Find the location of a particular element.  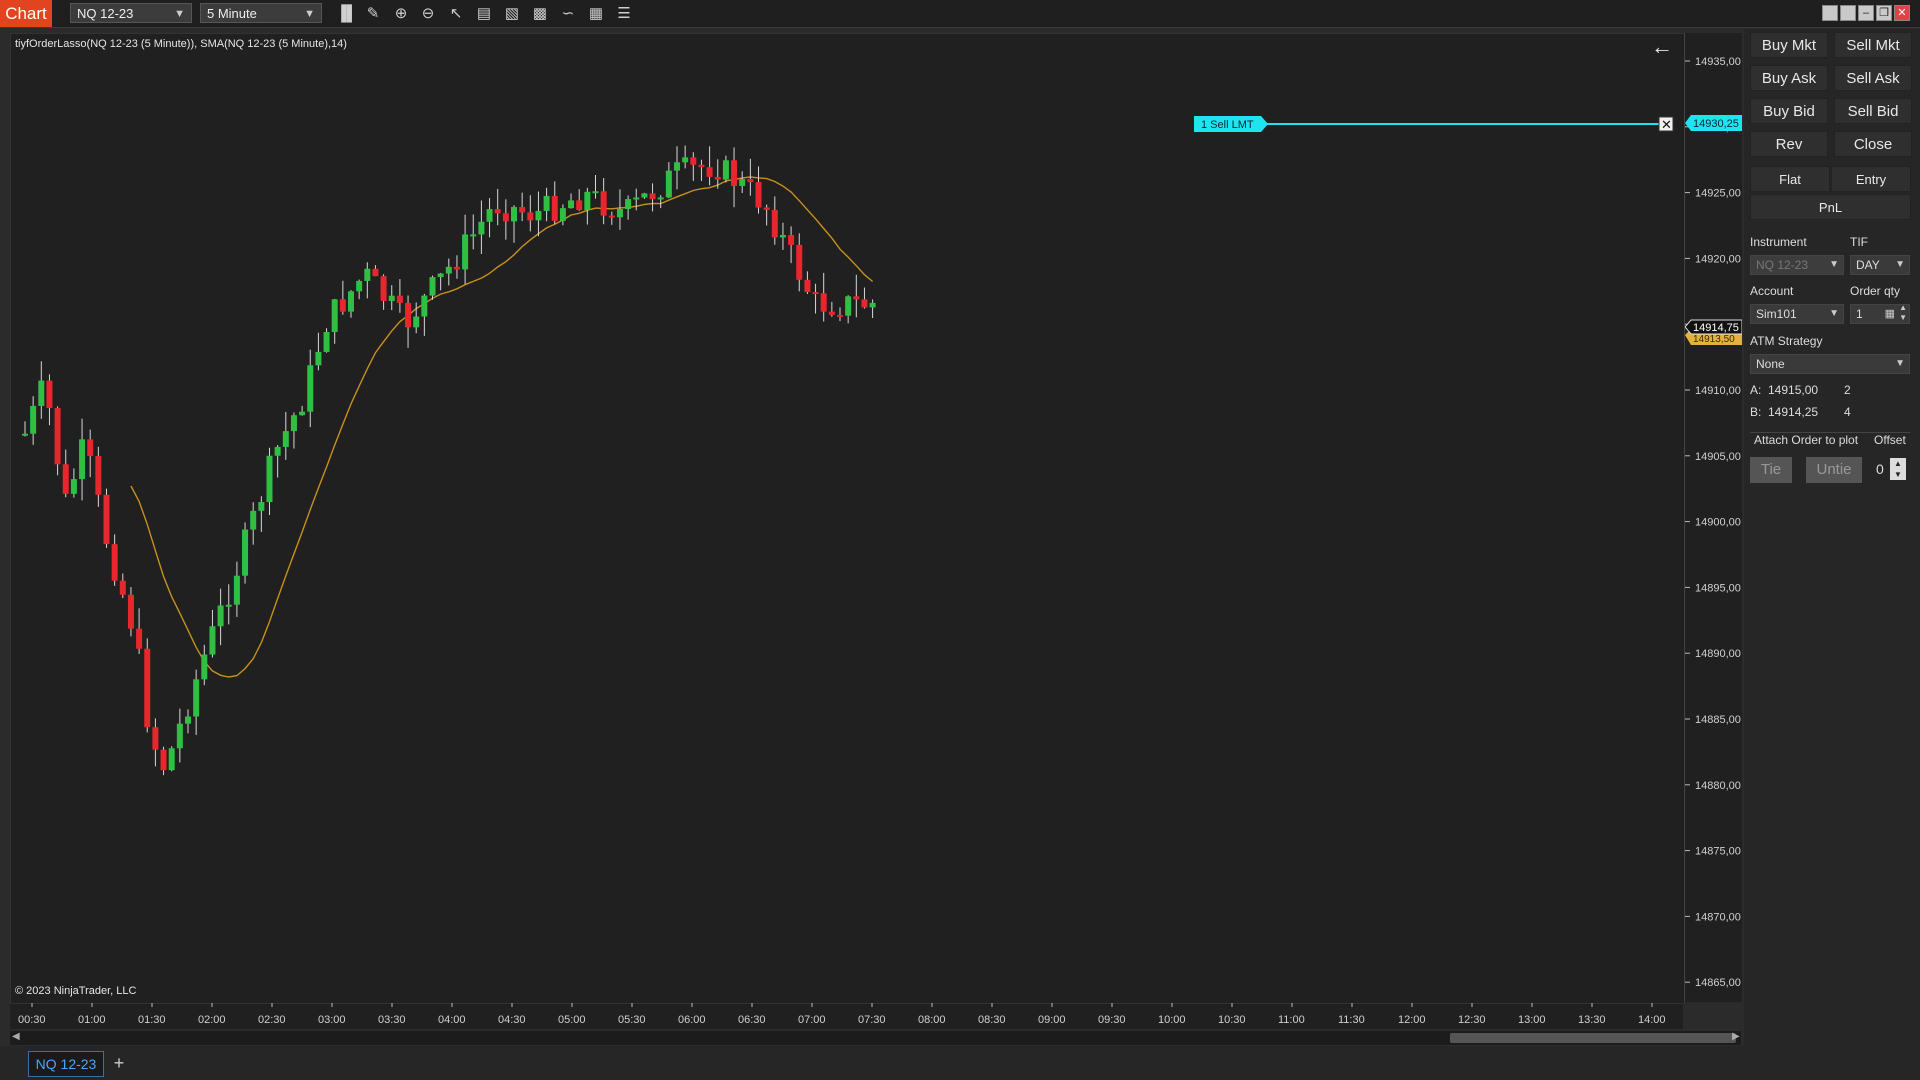

data-box-icon: ▧ is located at coordinates (512, 14).